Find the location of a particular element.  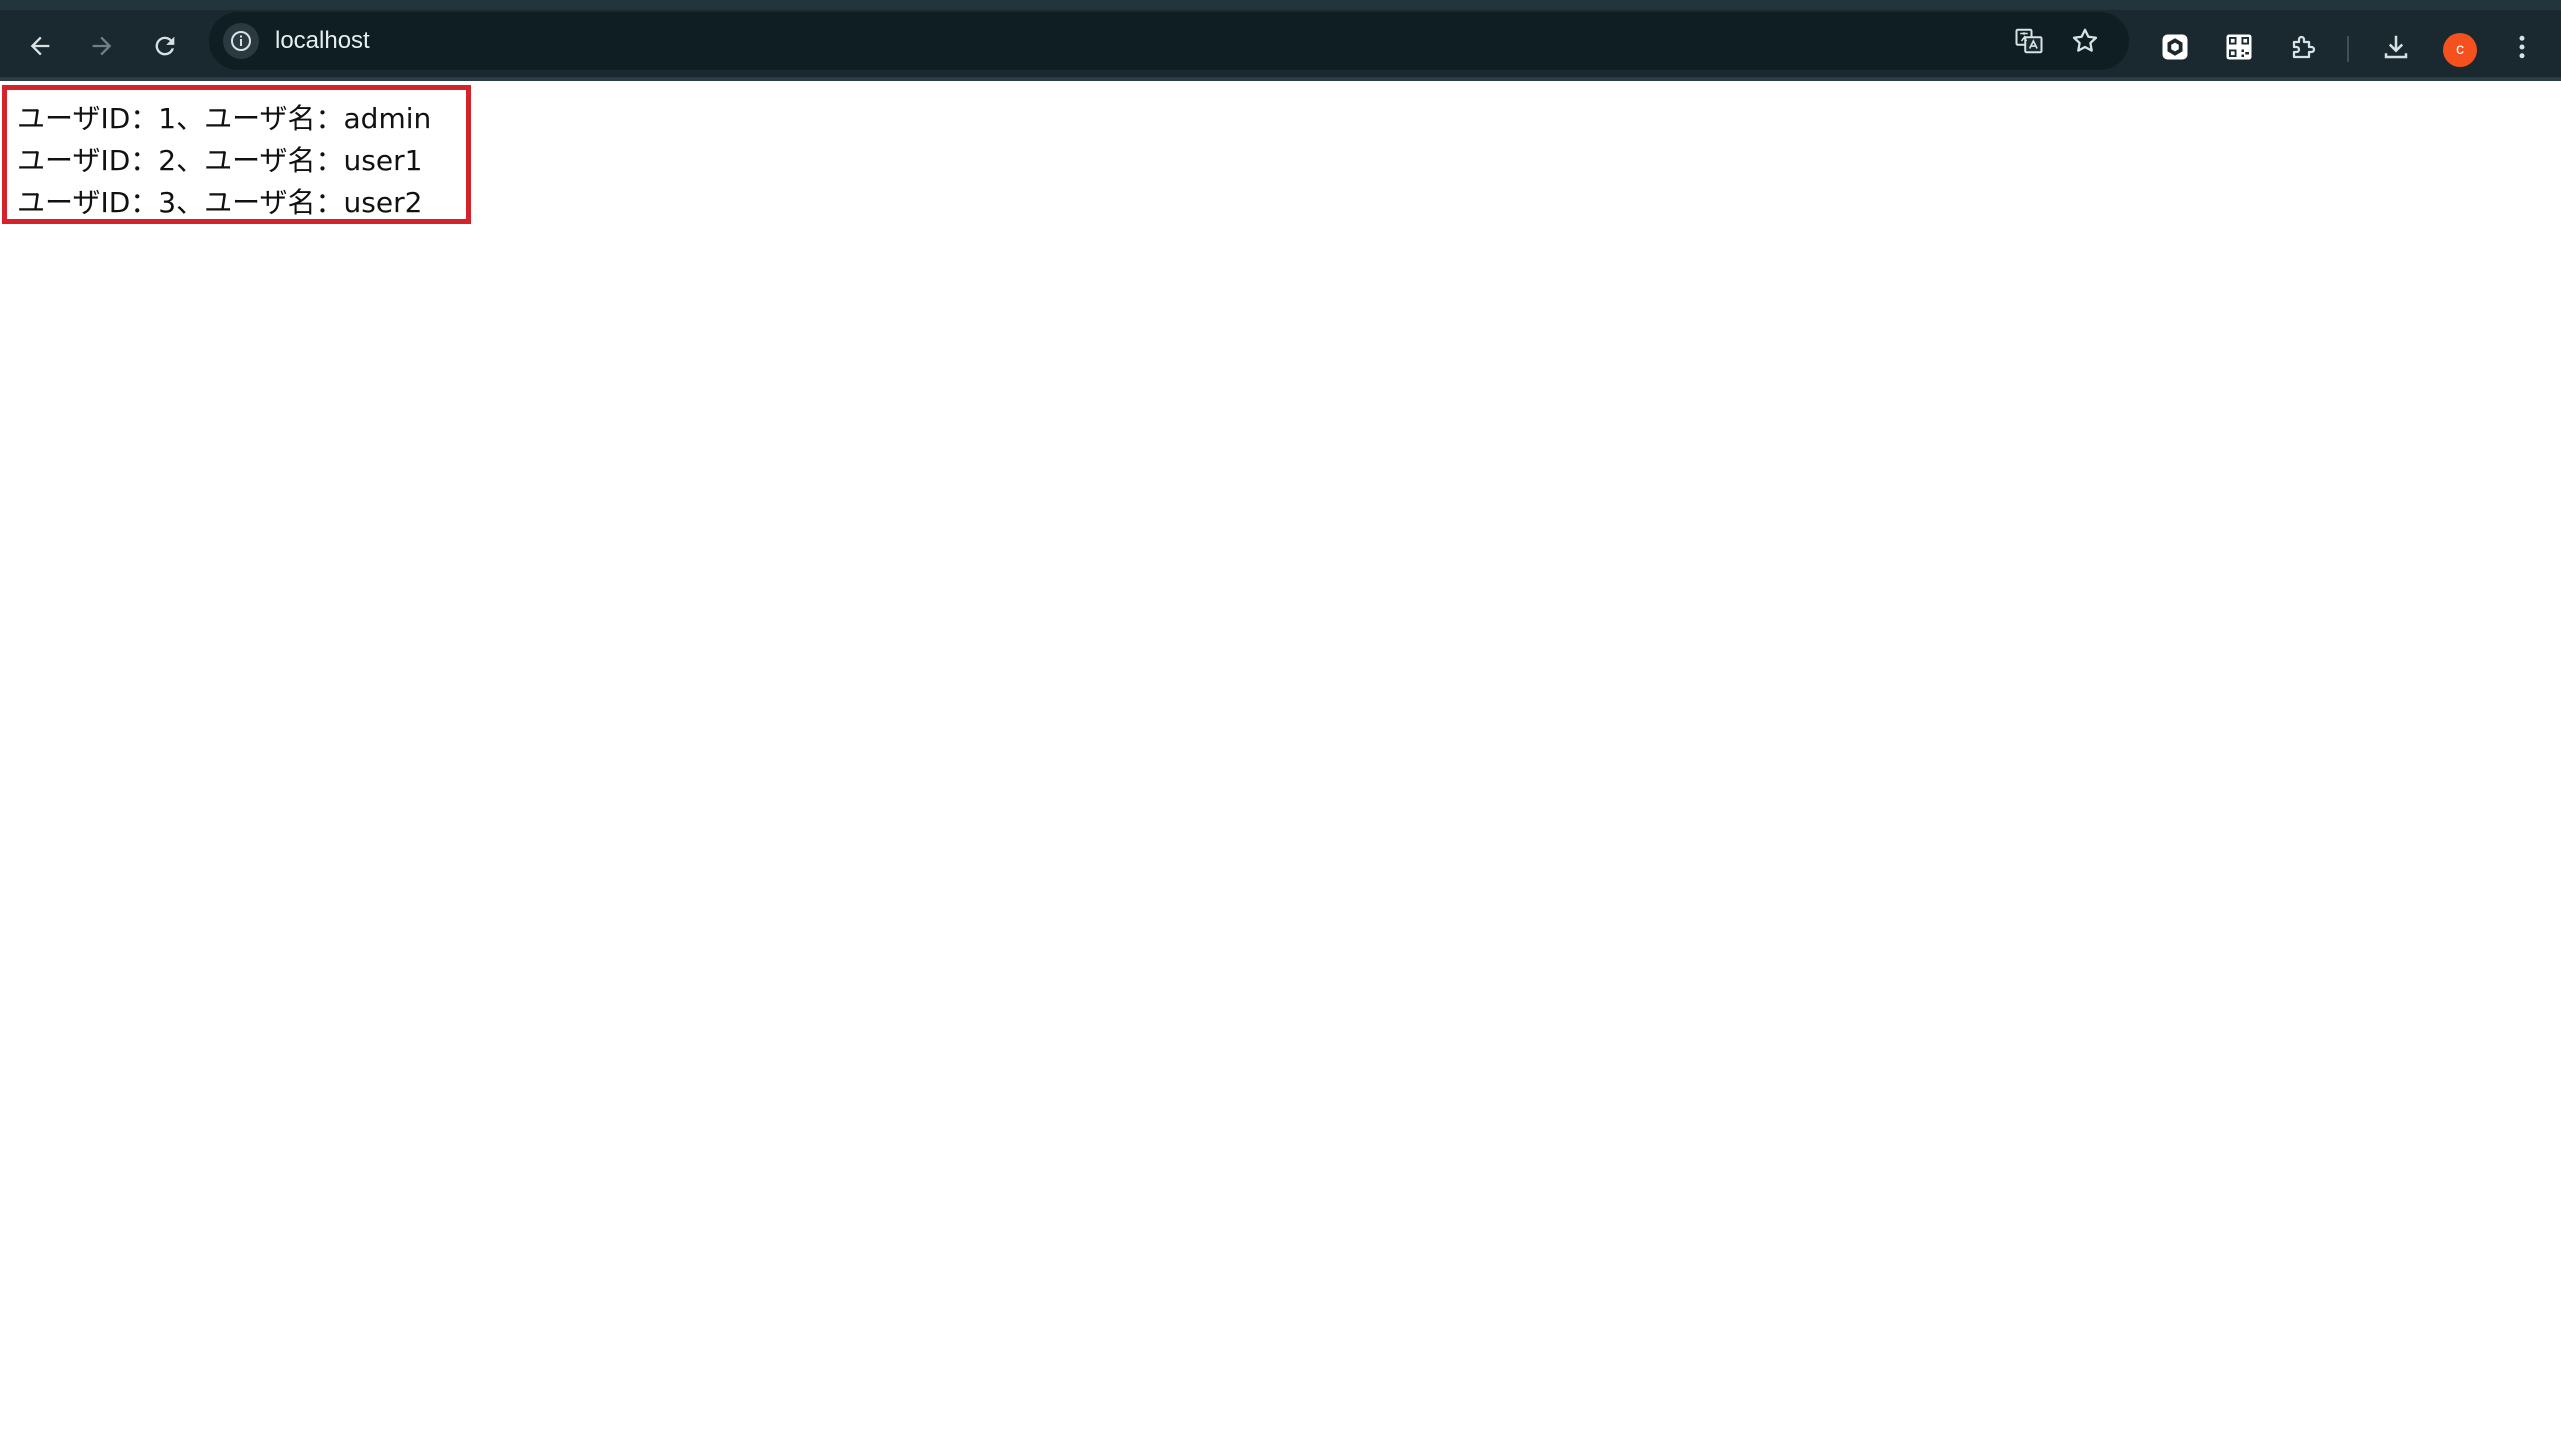

downloads-button is located at coordinates (2396, 47).